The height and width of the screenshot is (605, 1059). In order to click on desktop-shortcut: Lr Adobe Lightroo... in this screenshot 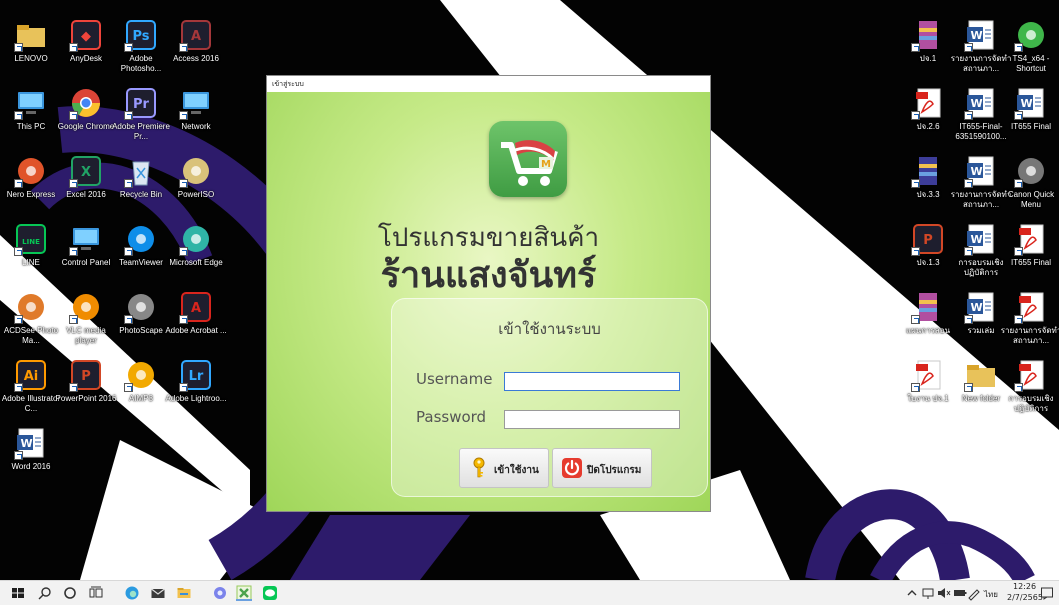, I will do `click(196, 389)`.